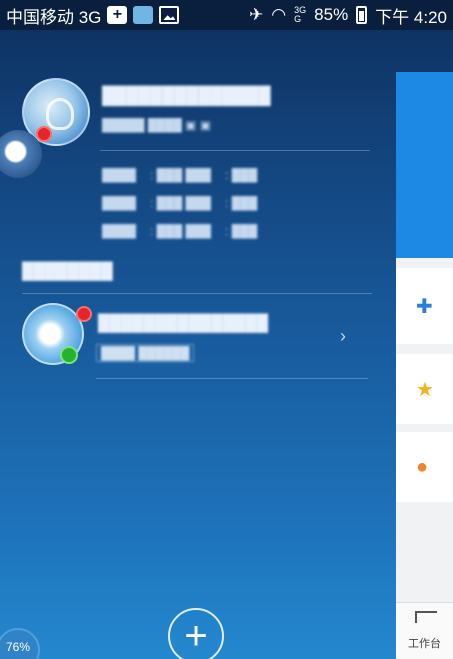 This screenshot has width=453, height=659. Describe the element at coordinates (145, 353) in the screenshot. I see `list-item-tag: ████ ██████` at that location.